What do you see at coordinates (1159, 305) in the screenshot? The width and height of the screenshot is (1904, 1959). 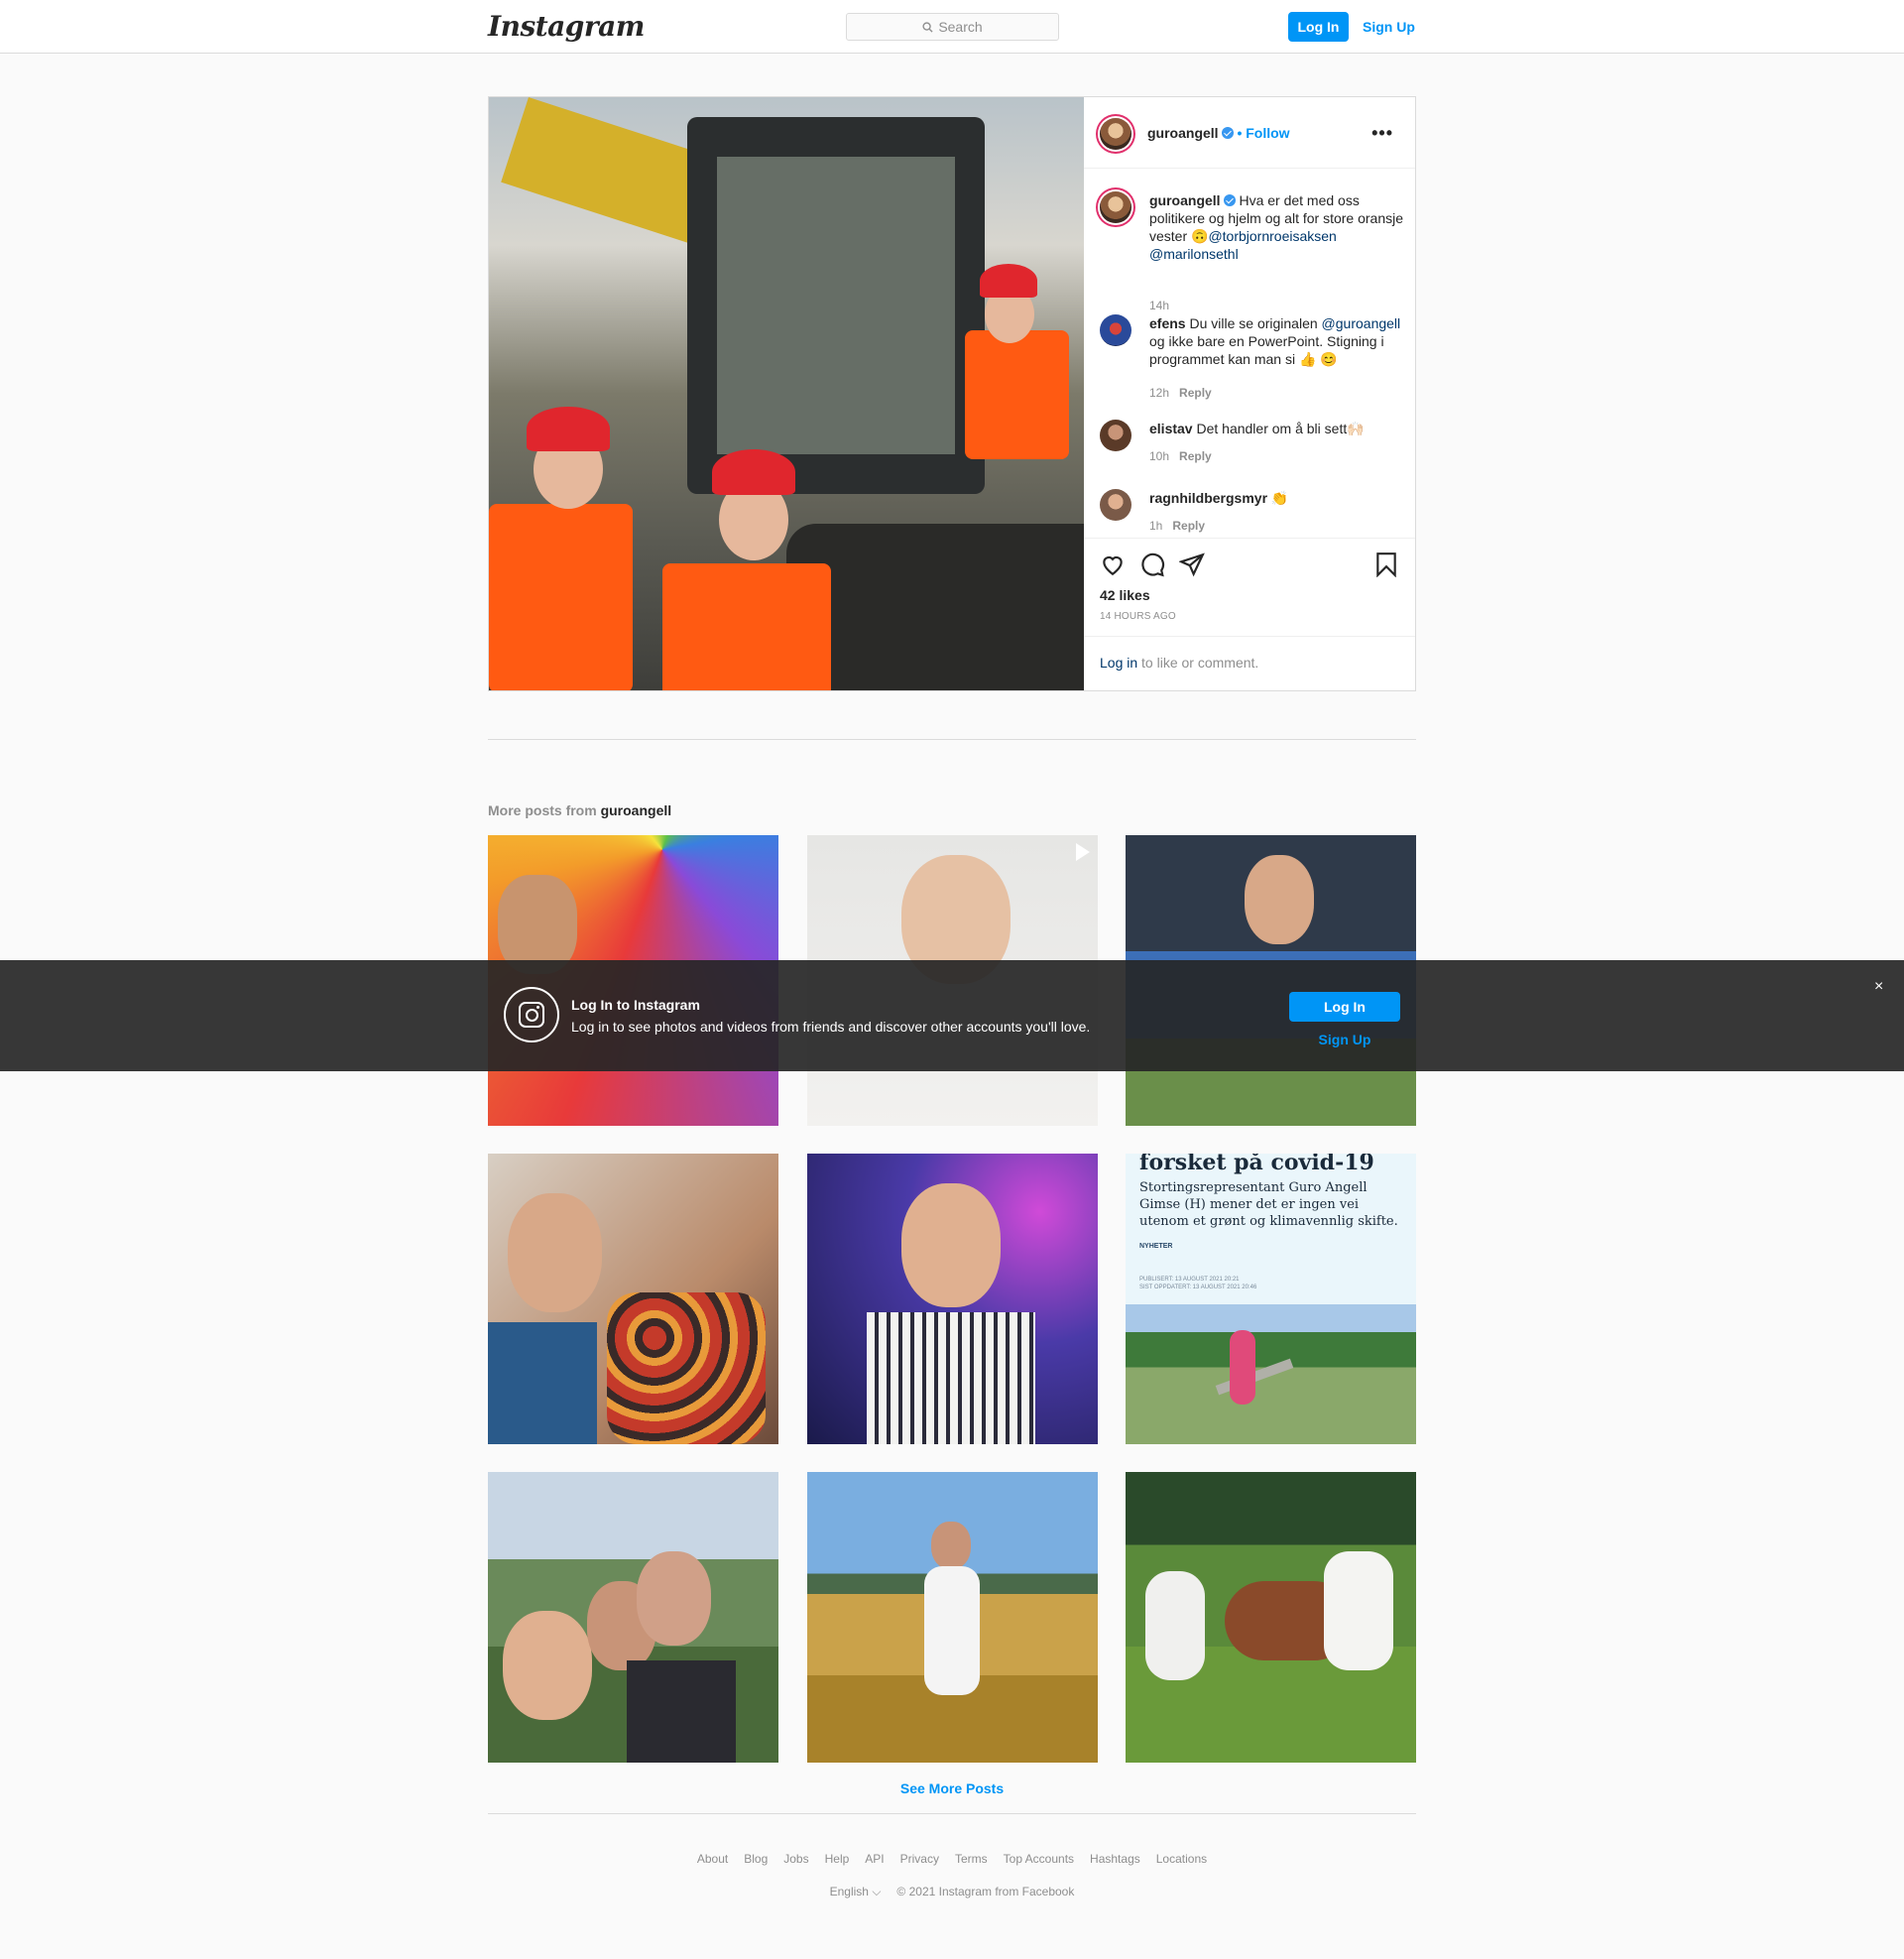 I see `caption-time: 14h` at bounding box center [1159, 305].